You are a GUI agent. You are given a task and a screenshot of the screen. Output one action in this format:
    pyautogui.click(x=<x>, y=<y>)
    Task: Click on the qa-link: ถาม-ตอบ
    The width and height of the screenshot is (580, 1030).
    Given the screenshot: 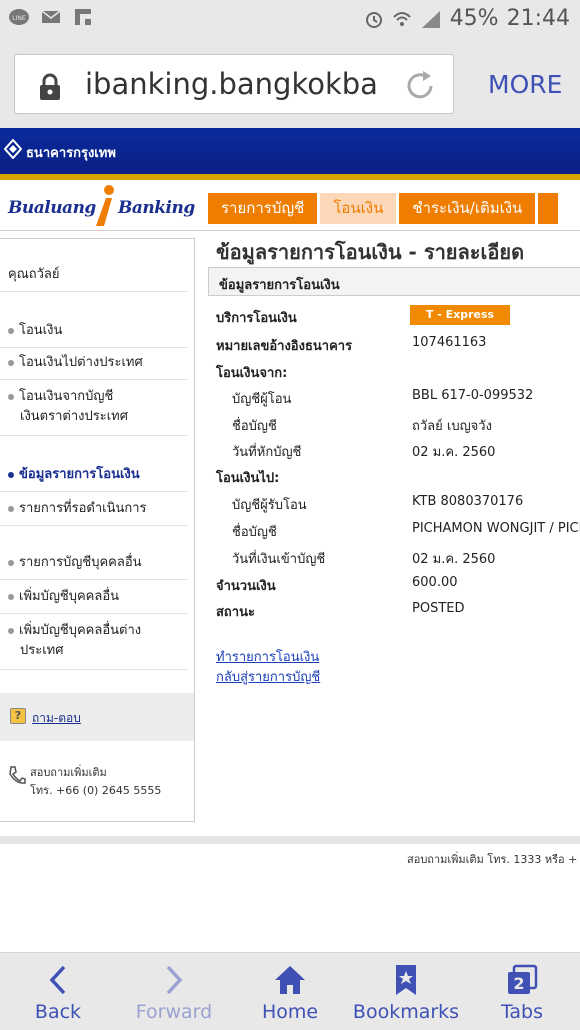 What is the action you would take?
    pyautogui.click(x=56, y=718)
    